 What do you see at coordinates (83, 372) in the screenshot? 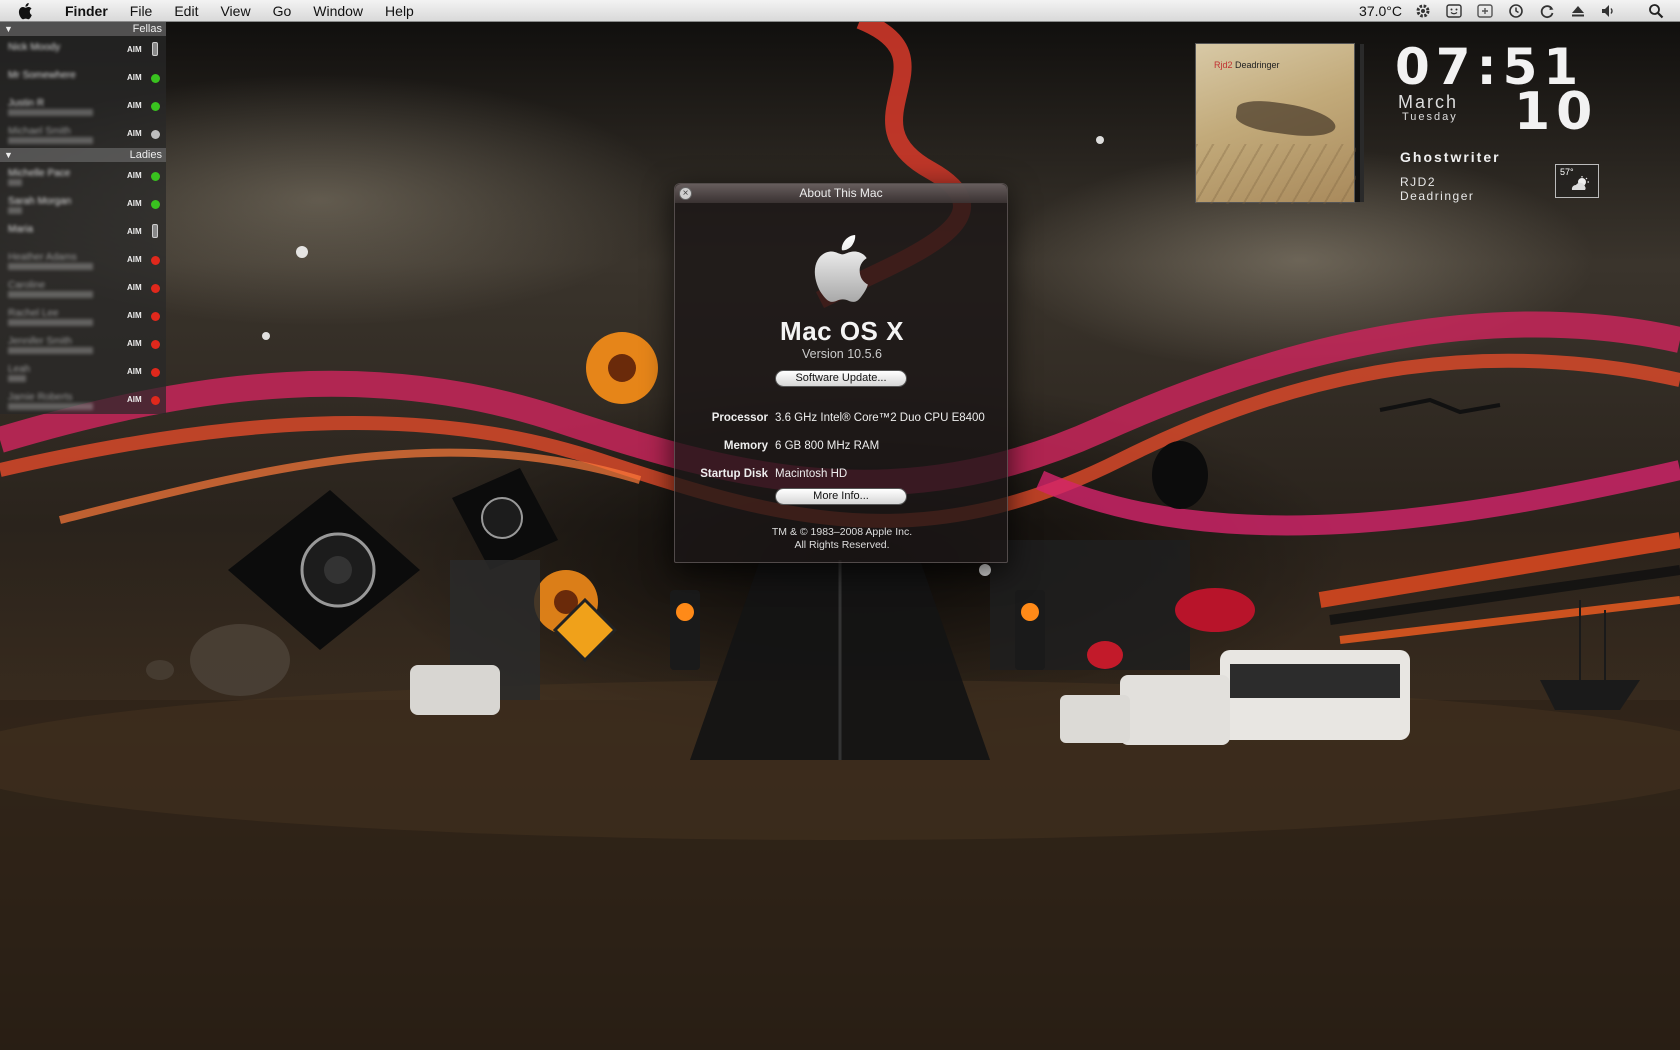
I see `buddy-row: Leah AIM` at bounding box center [83, 372].